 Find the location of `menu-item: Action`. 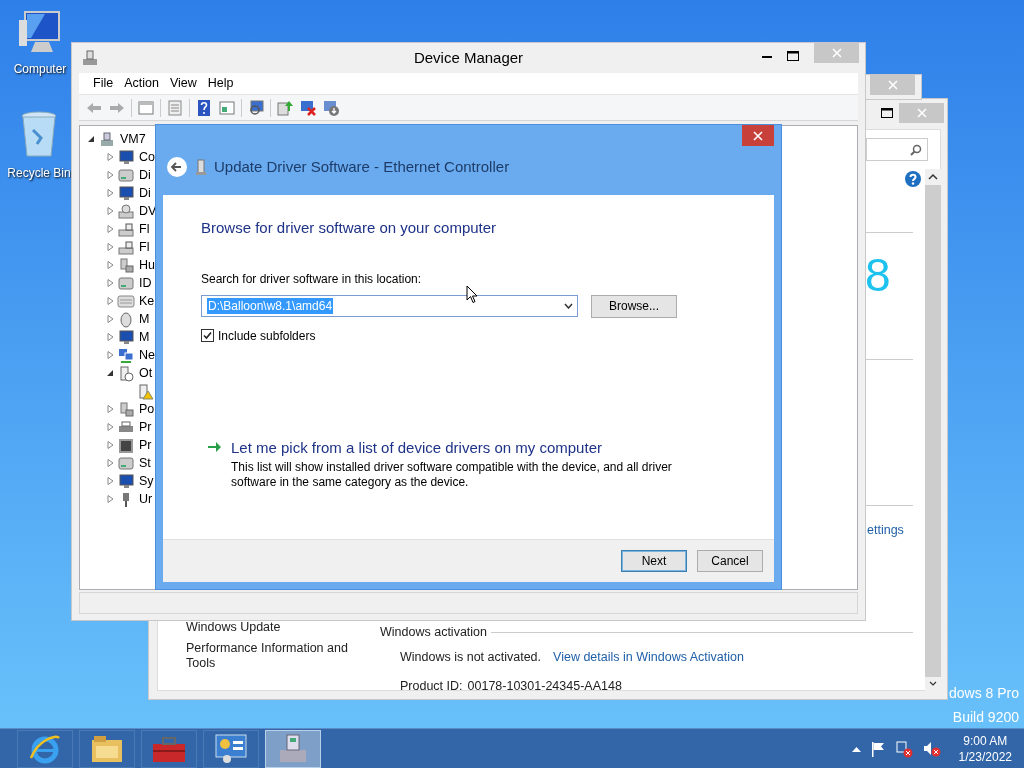

menu-item: Action is located at coordinates (141, 83).